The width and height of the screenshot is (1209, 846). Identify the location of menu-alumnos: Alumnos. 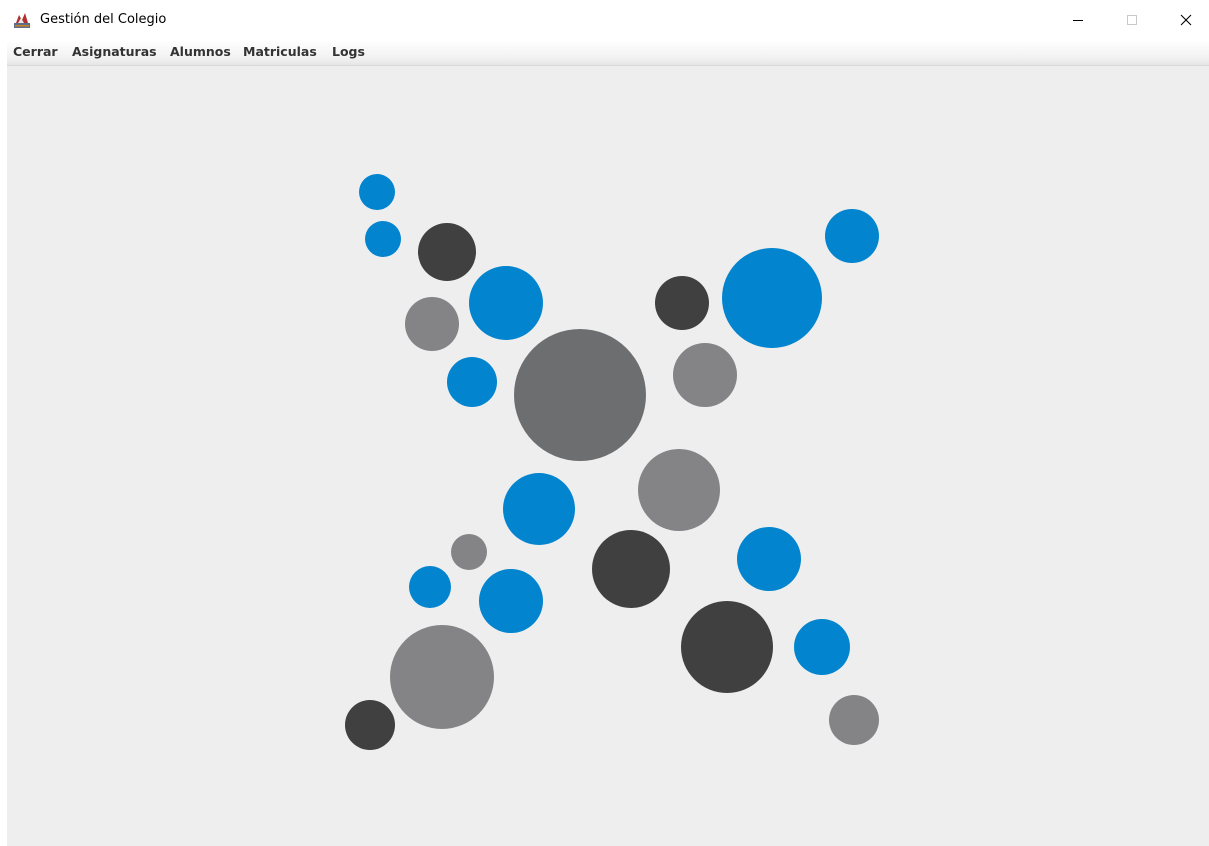
(200, 52).